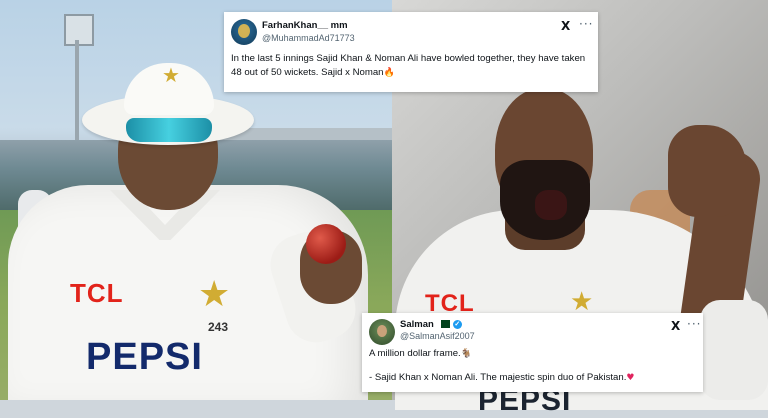 Image resolution: width=768 pixels, height=418 pixels. I want to click on shirt-number: 243, so click(218, 327).